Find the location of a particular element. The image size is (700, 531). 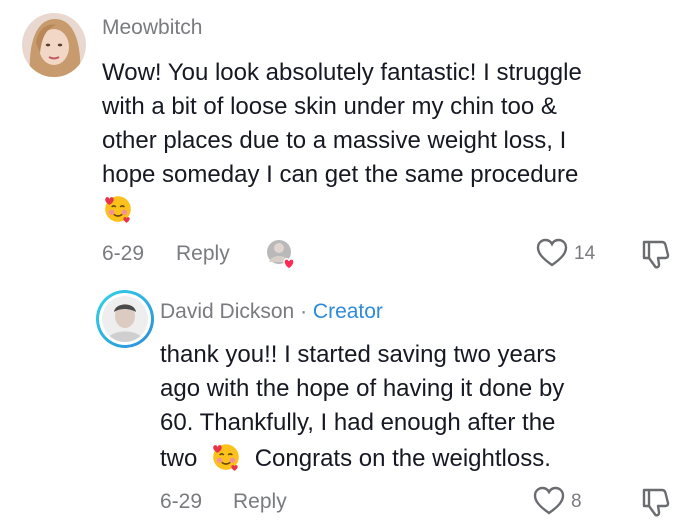

creator-username-row: David Dickson · Creator is located at coordinates (271, 312).